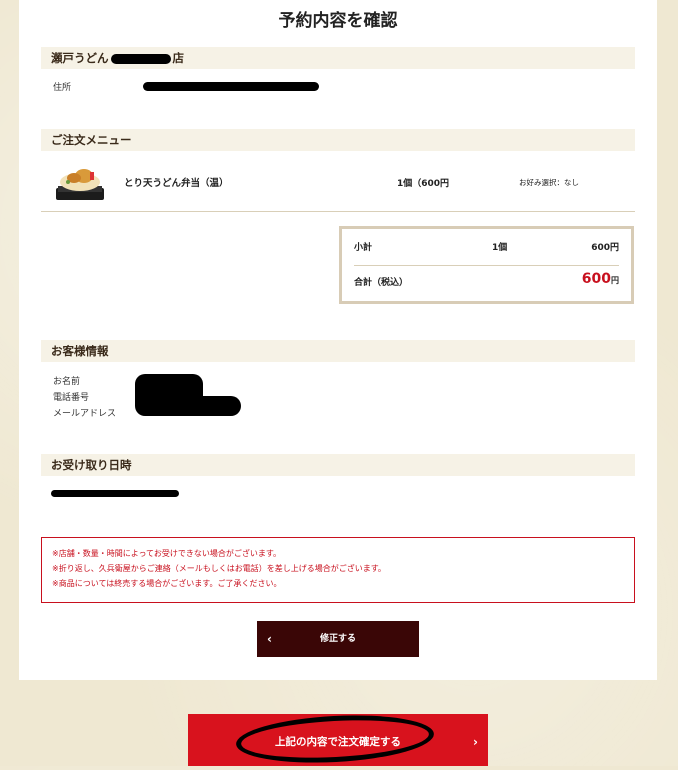  I want to click on redacted-pickup-datetime, so click(115, 493).